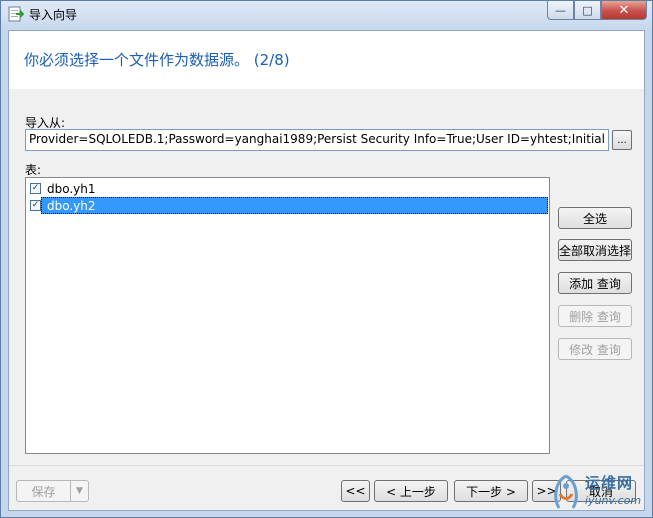  I want to click on window-title: 导入向导, so click(53, 15).